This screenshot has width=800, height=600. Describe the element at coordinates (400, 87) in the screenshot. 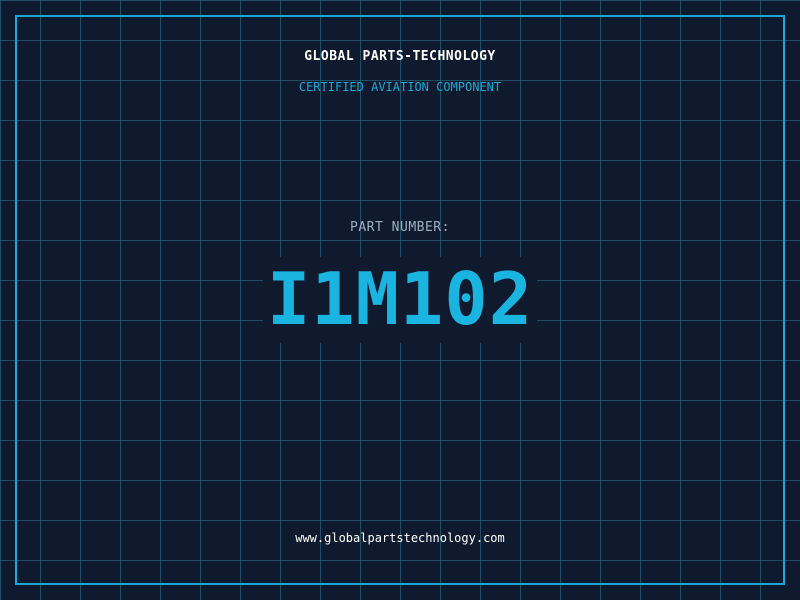

I see `certification-subtitle: CERTIFIED AVIATION COMPONENT` at that location.